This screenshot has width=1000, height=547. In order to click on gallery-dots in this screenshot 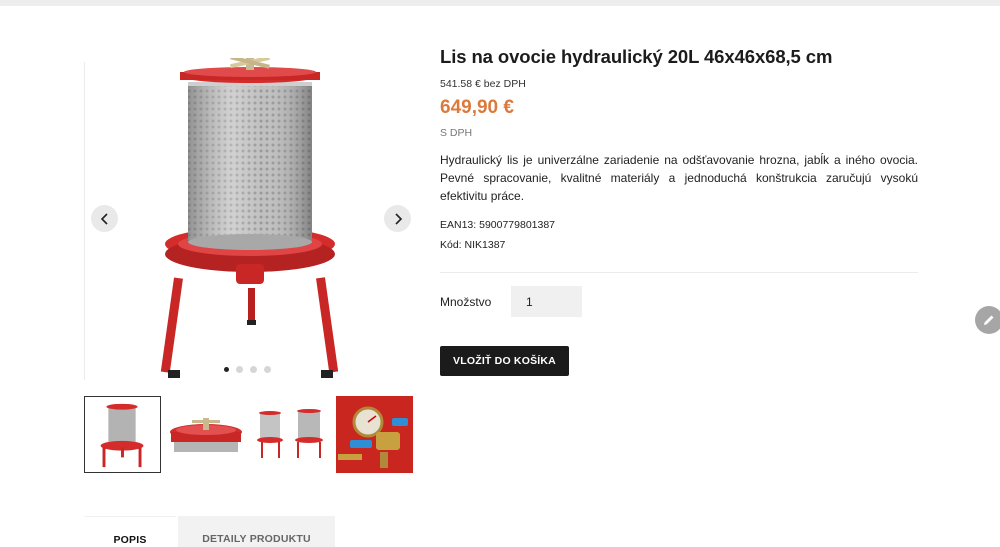, I will do `click(247, 369)`.